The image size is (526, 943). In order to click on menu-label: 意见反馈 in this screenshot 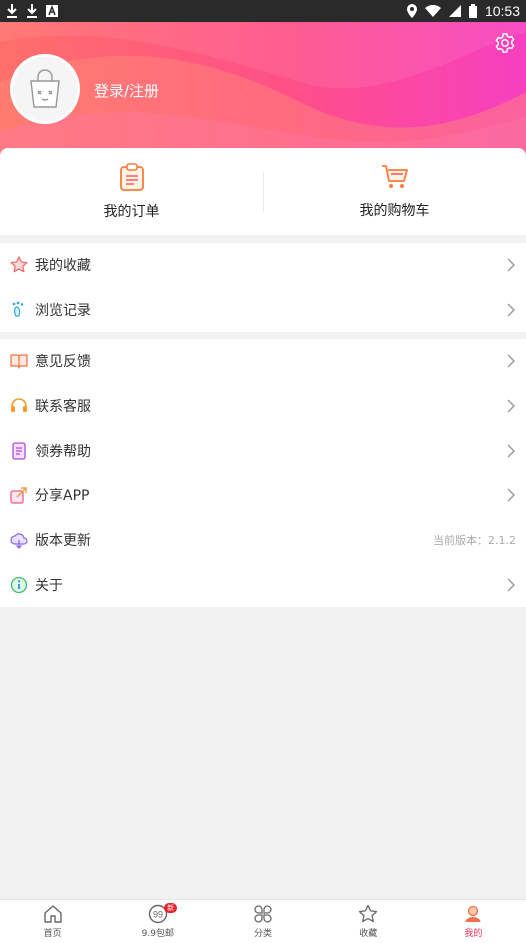, I will do `click(63, 362)`.